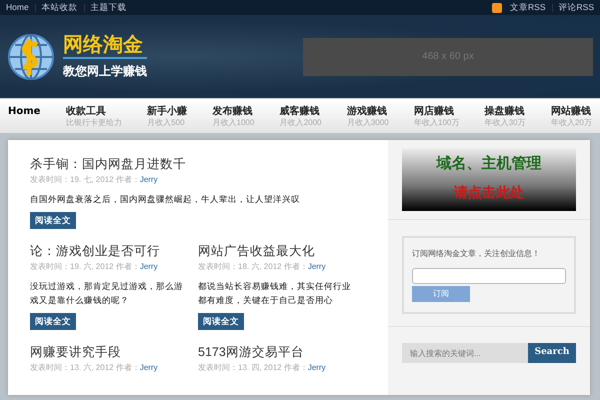  What do you see at coordinates (94, 112) in the screenshot?
I see `nav-item: 收款工具` at bounding box center [94, 112].